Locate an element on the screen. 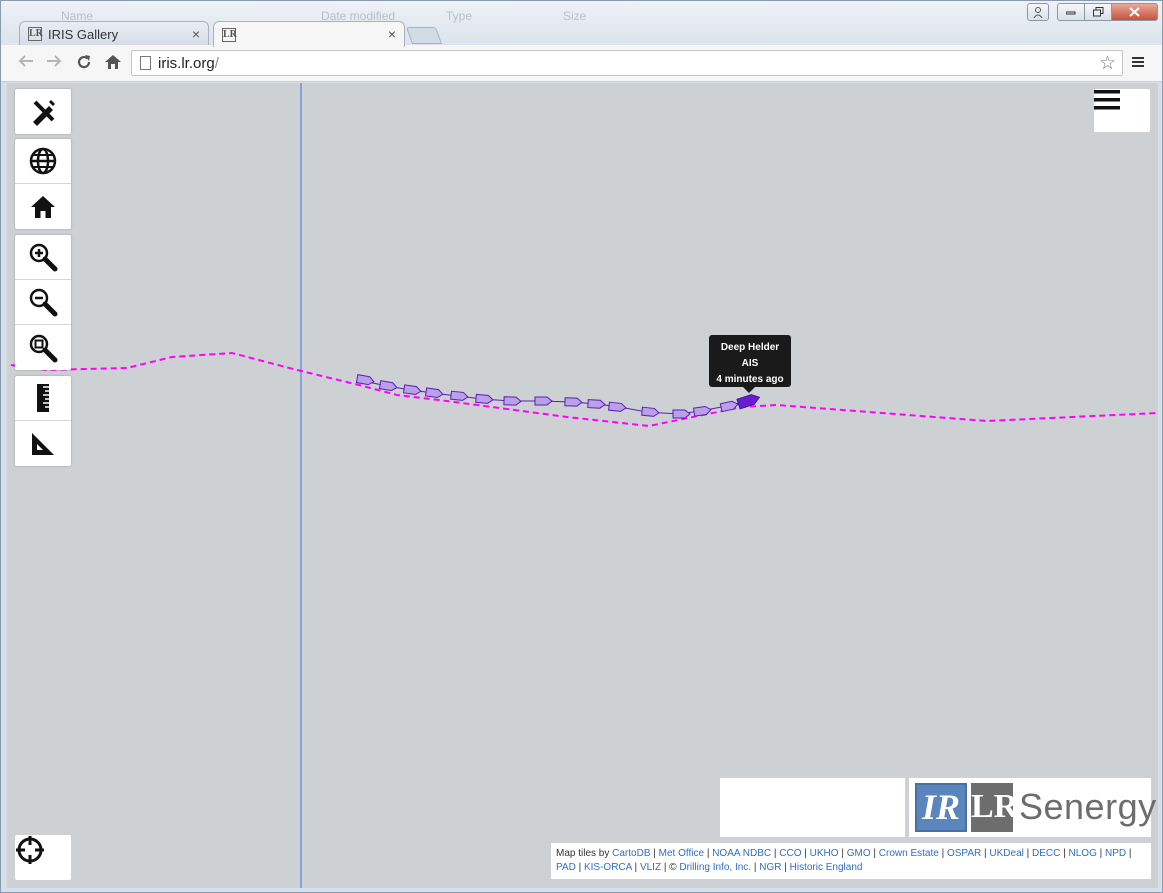 The image size is (1163, 893). tab-label: IRIS Gallery is located at coordinates (83, 34).